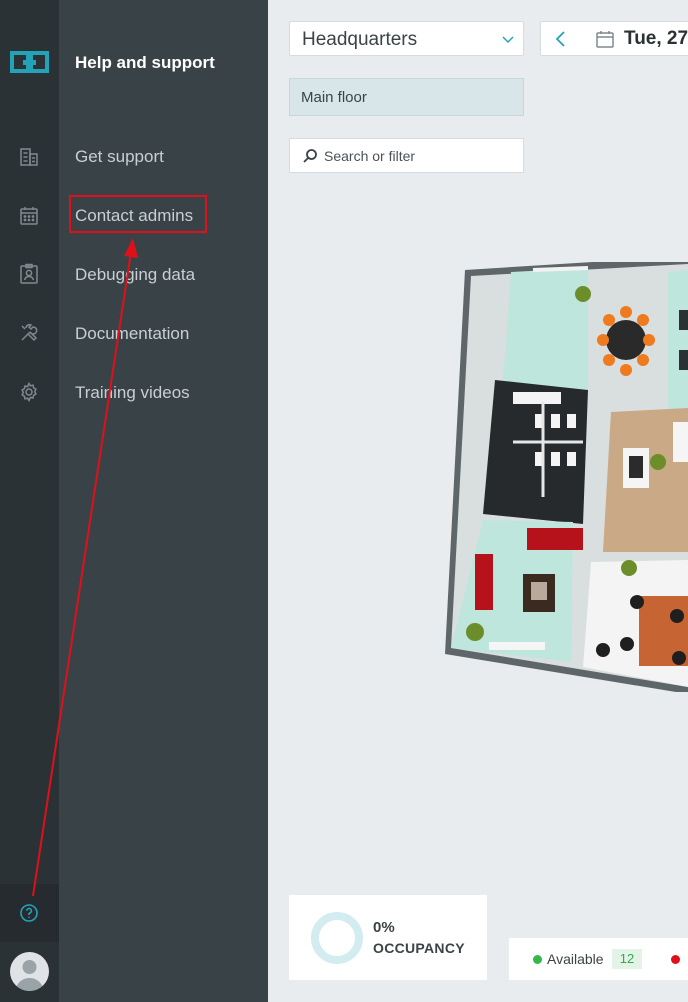  I want to click on question-circle-icon, so click(29, 913).